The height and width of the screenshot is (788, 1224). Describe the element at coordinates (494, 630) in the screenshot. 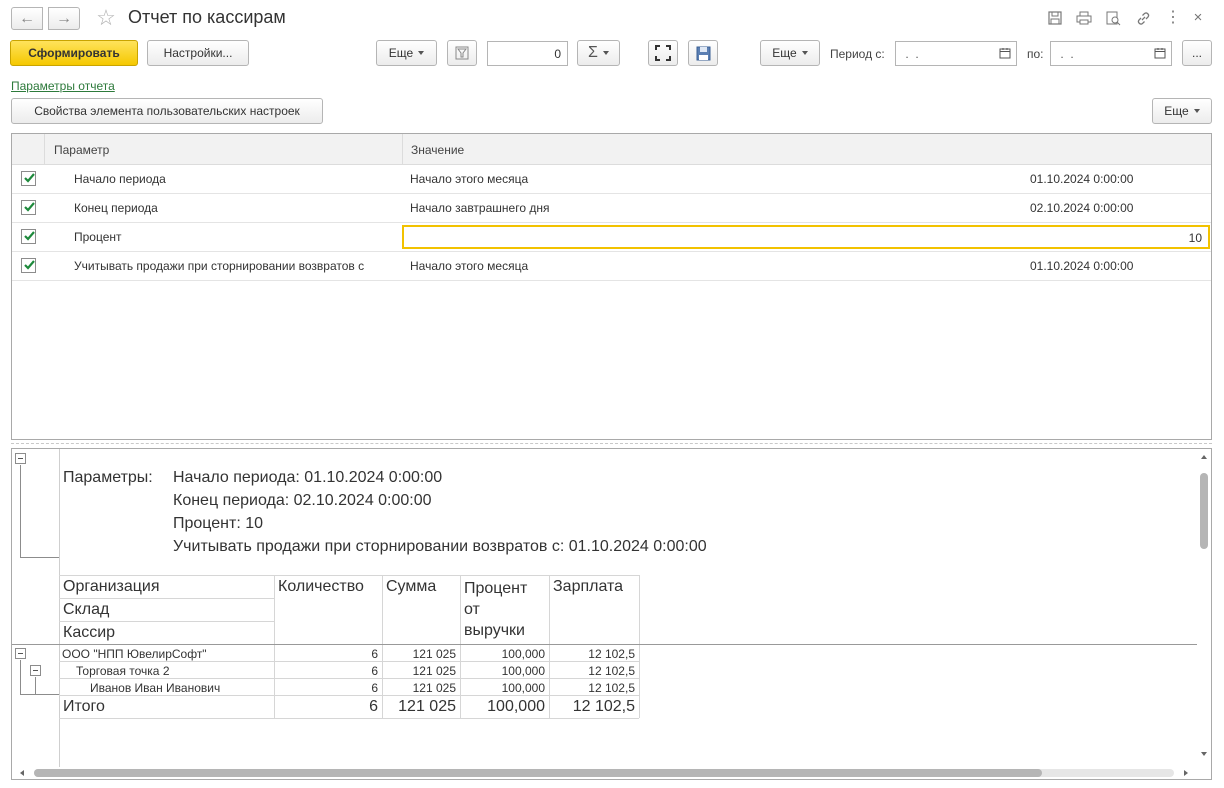

I see `column-header-percent-line: выручки` at that location.